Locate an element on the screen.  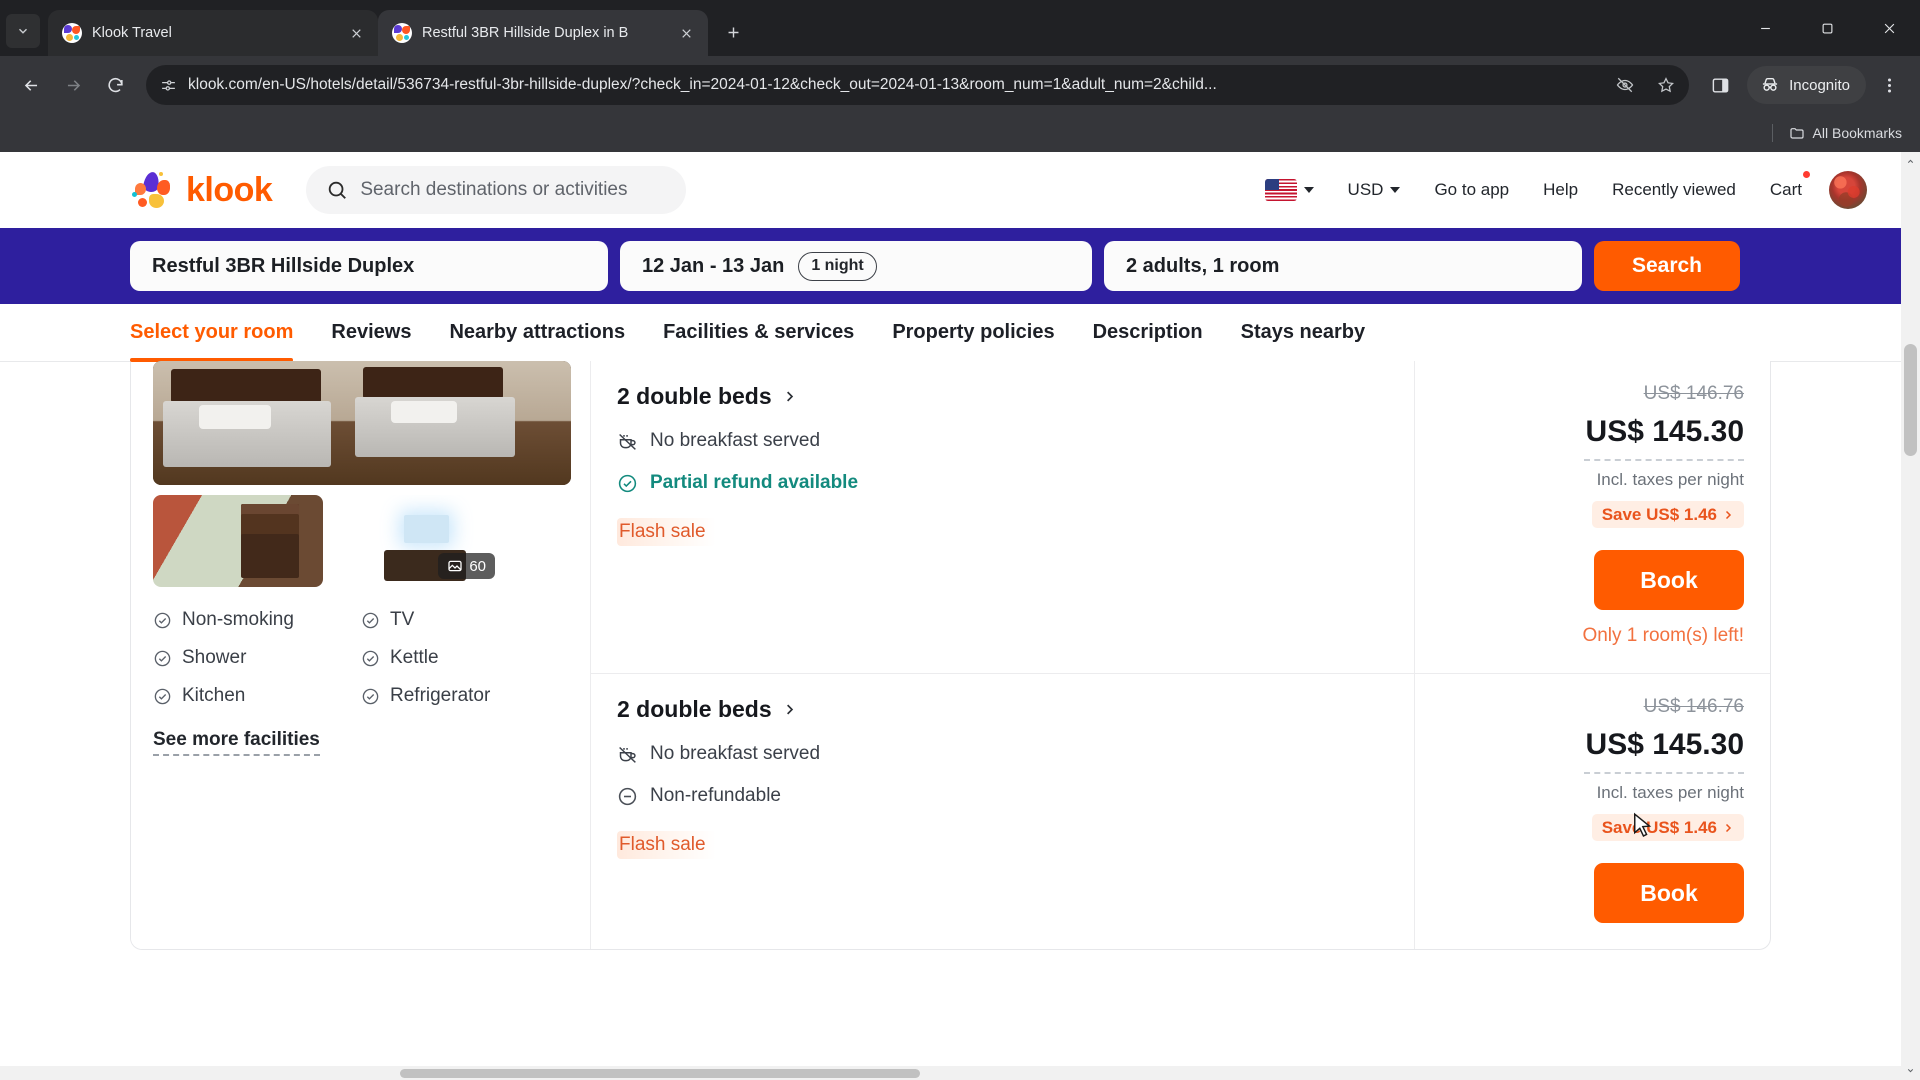
window-controls is located at coordinates (1827, 28).